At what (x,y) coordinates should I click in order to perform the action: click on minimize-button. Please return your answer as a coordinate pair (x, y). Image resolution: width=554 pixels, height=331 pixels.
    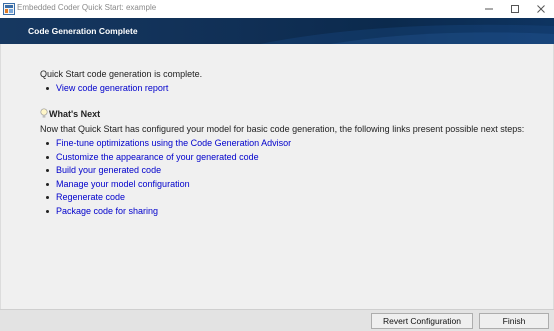
    Looking at the image, I should click on (489, 9).